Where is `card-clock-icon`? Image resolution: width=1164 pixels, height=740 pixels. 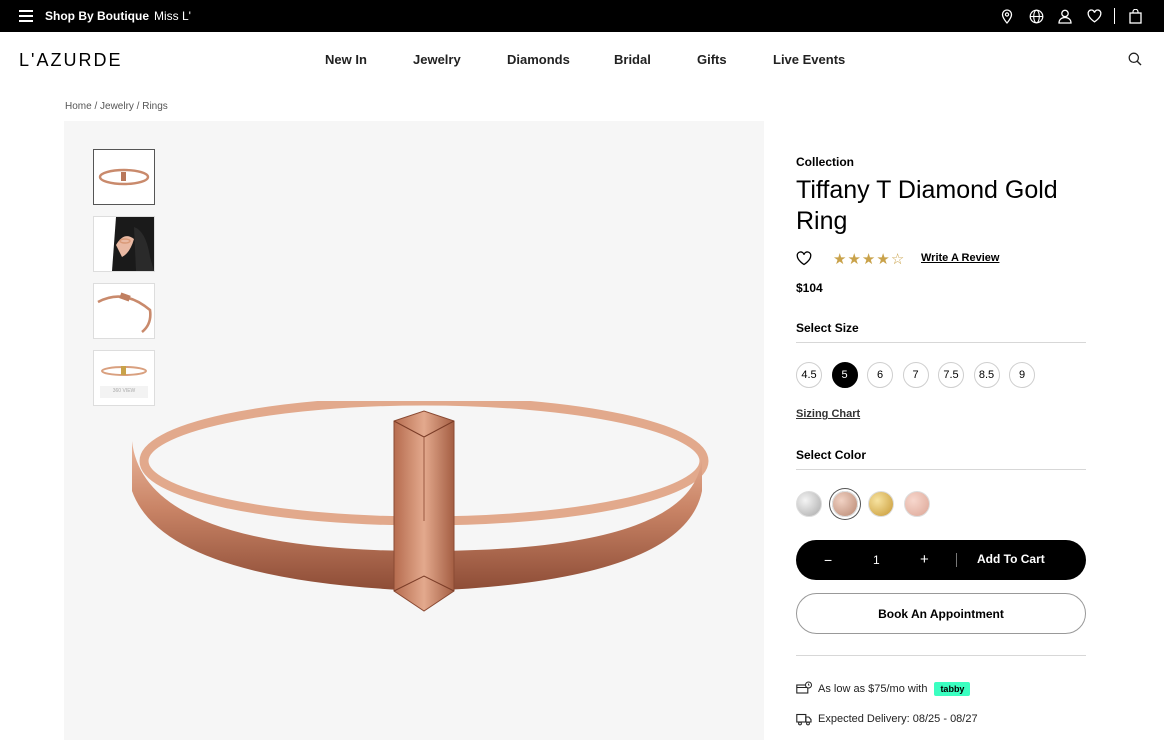 card-clock-icon is located at coordinates (804, 689).